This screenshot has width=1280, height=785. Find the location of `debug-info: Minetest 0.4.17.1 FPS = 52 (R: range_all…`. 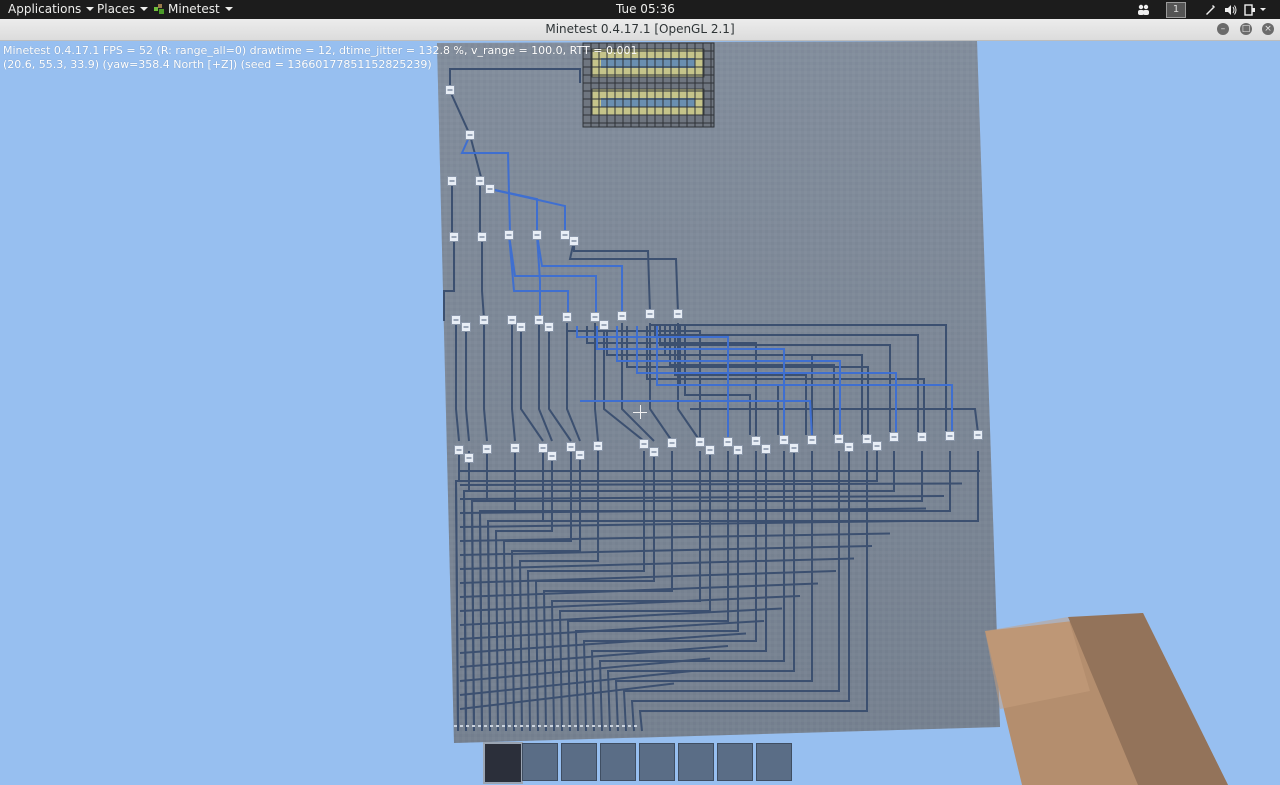

debug-info: Minetest 0.4.17.1 FPS = 52 (R: range_all… is located at coordinates (320, 58).